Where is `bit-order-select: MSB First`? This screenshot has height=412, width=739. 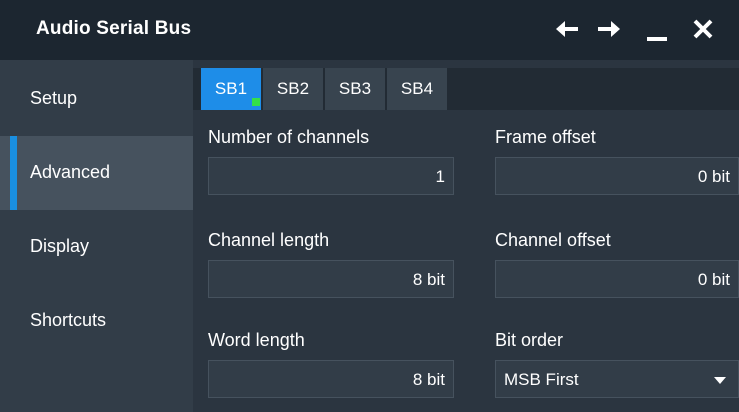 bit-order-select: MSB First is located at coordinates (617, 379).